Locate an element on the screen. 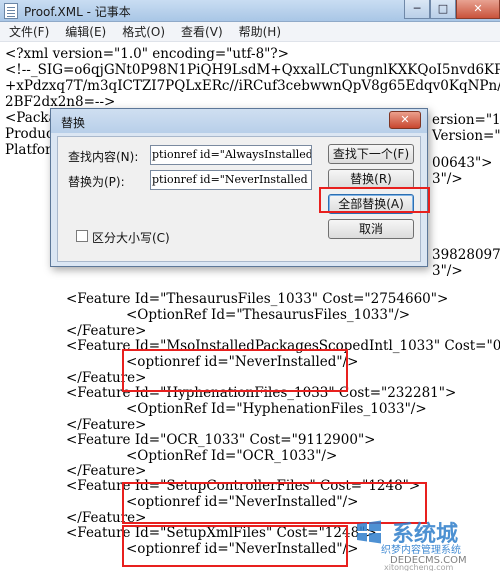  notepad-titlebar: Proof.XML - 记事本 ─ □ ✕ is located at coordinates (250, 11).